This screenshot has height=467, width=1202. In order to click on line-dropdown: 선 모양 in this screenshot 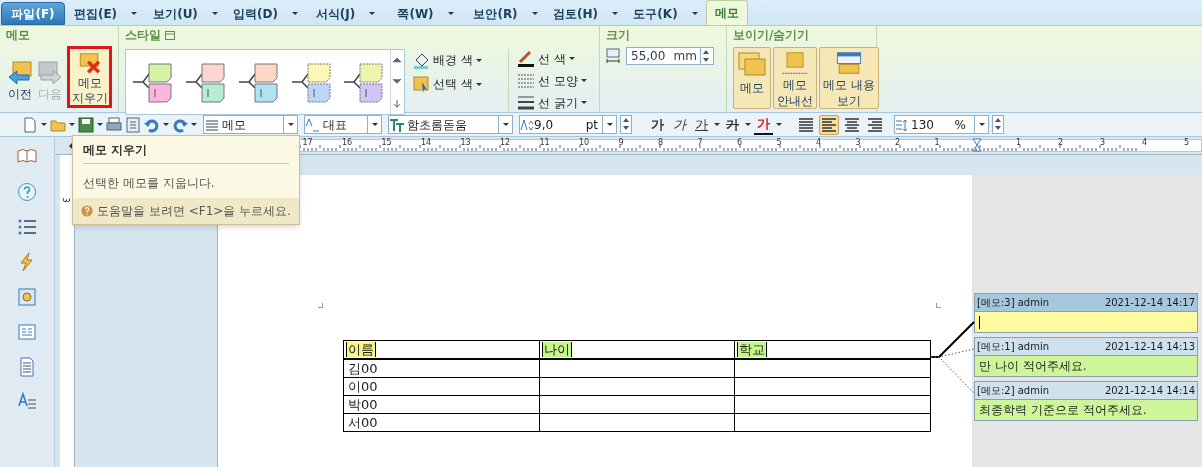, I will do `click(554, 80)`.